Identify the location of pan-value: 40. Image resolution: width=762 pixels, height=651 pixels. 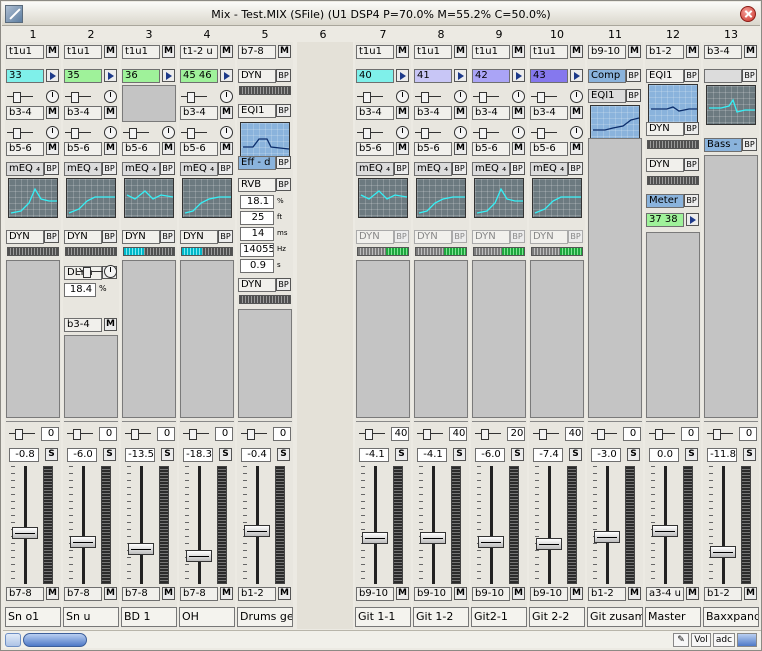
(574, 434).